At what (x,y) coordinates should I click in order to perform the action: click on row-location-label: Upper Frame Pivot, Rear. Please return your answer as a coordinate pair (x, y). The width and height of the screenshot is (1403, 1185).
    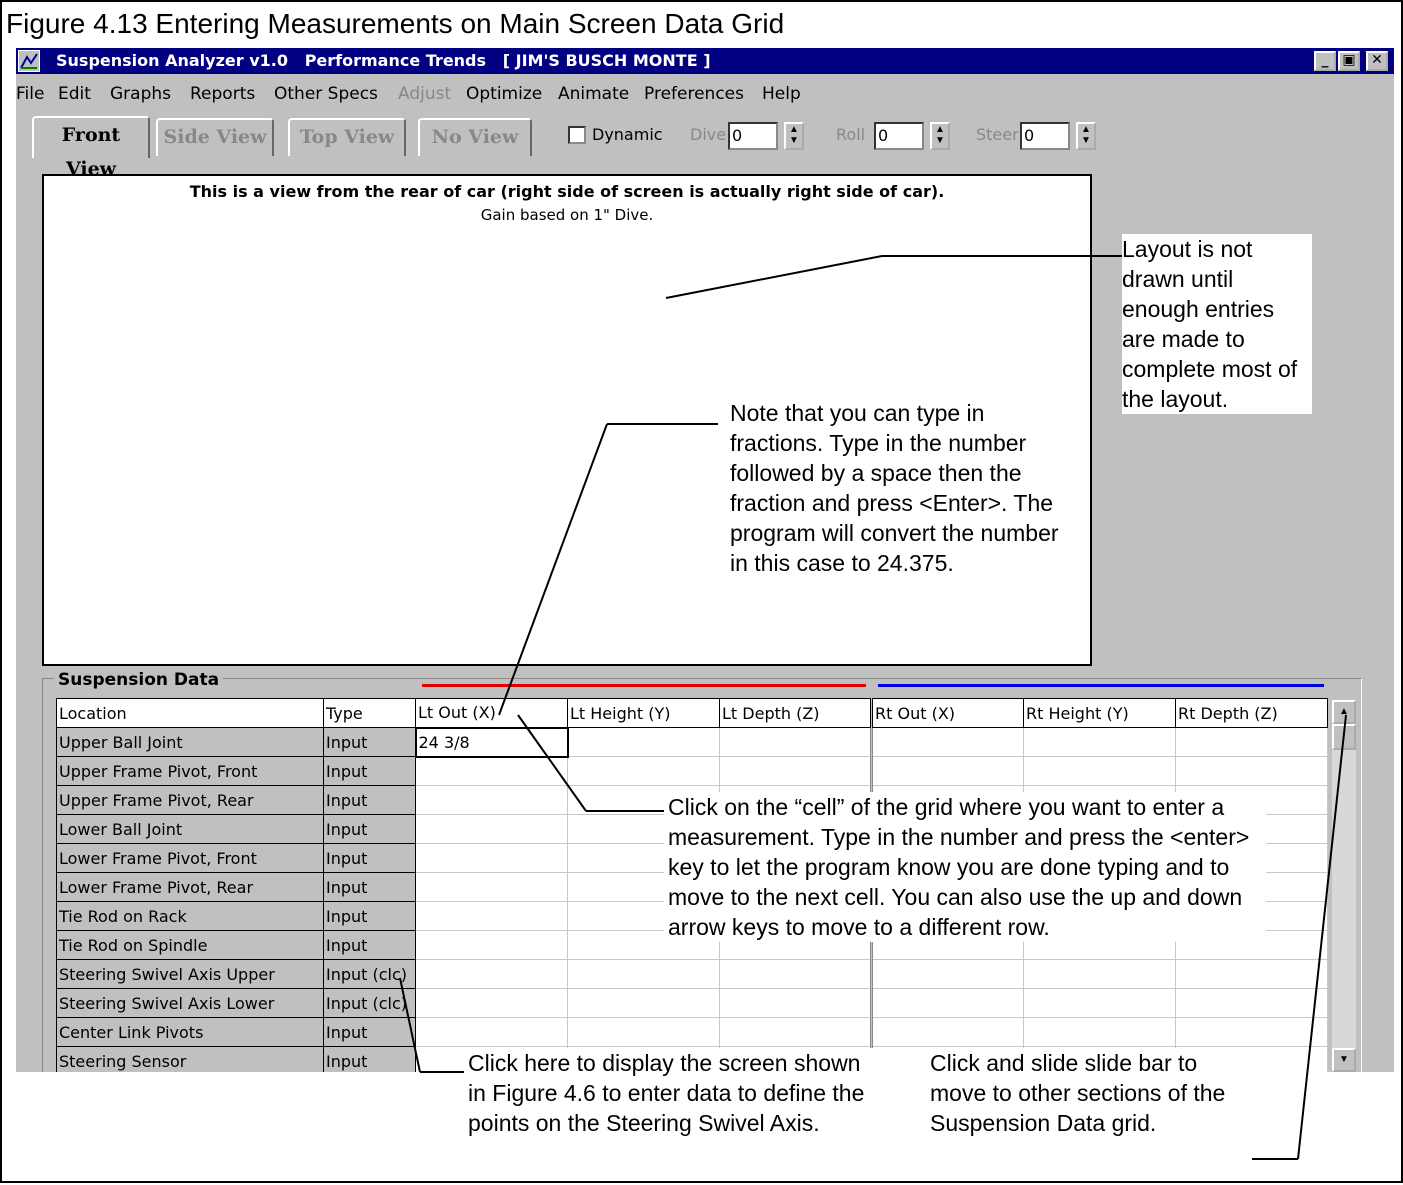
    Looking at the image, I should click on (190, 800).